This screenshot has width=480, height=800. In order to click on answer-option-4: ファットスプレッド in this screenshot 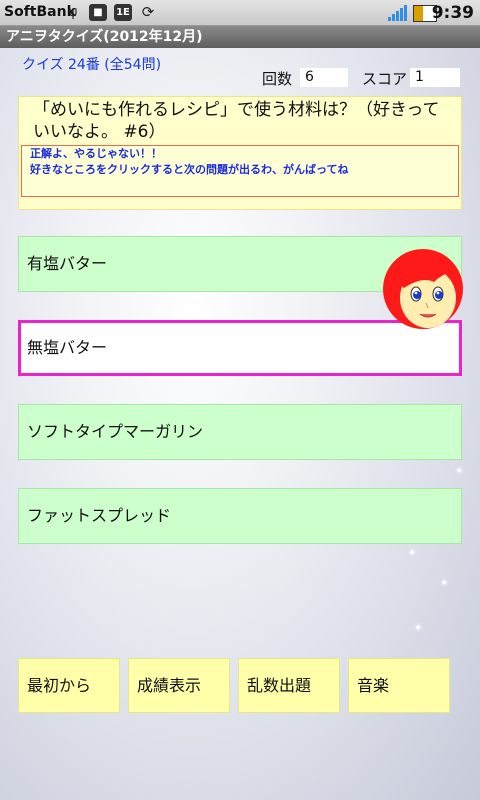, I will do `click(240, 516)`.